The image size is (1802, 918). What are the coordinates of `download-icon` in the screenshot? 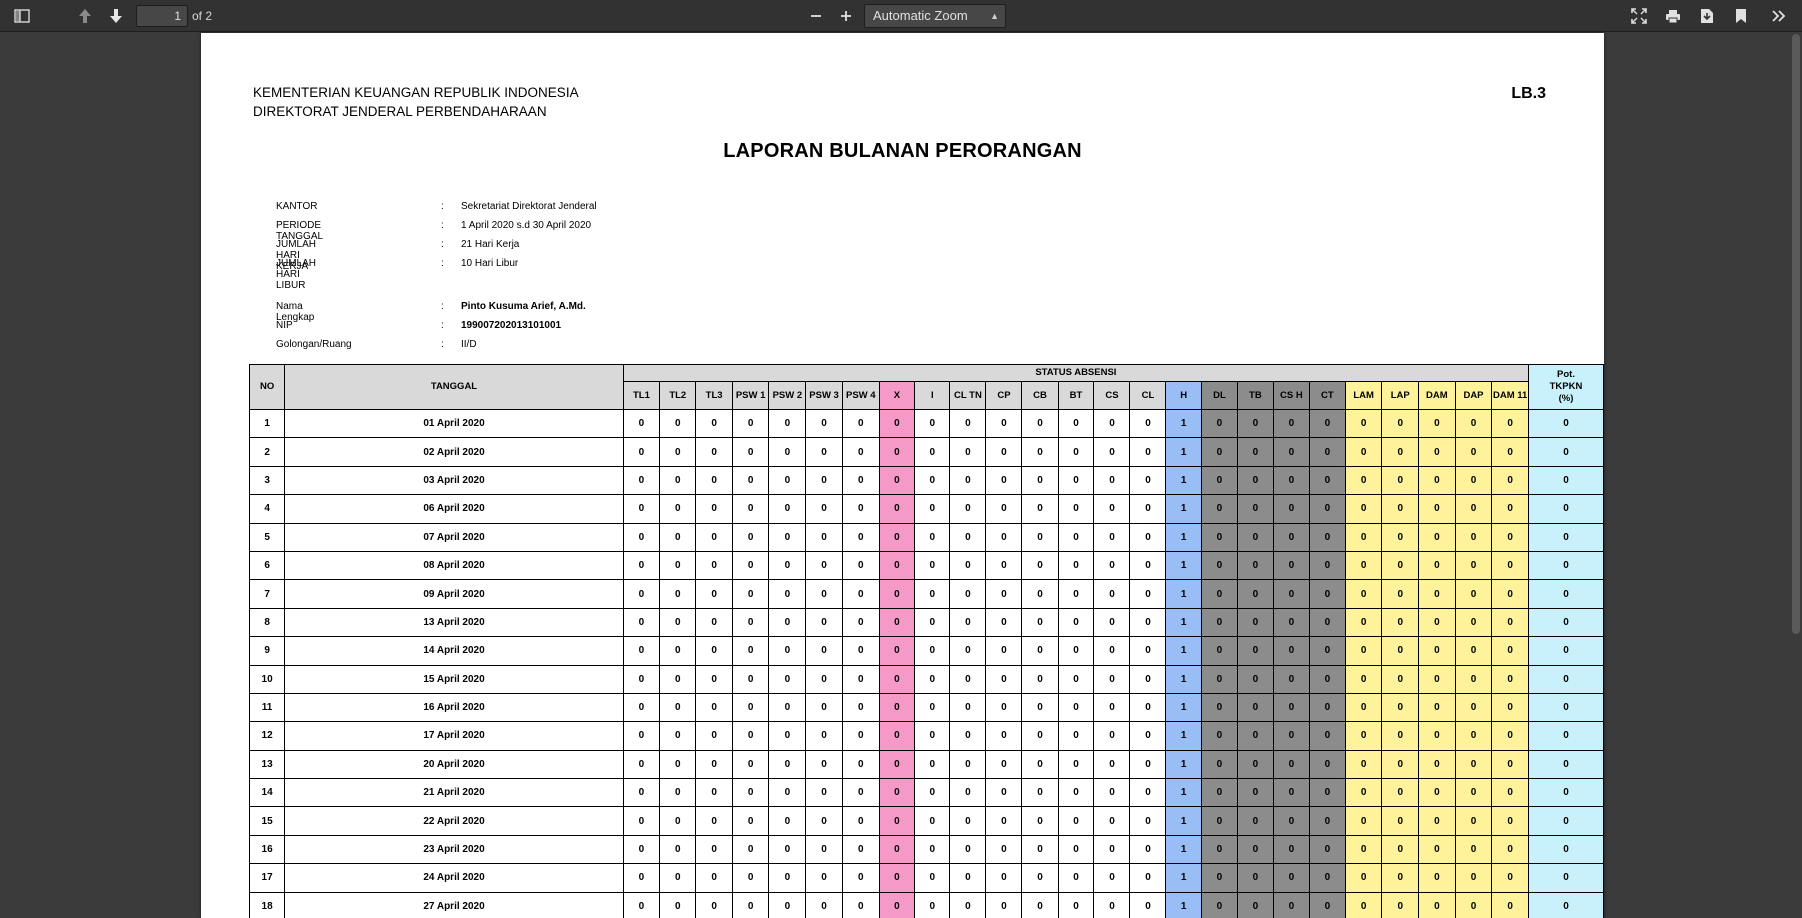 It's located at (1707, 16).